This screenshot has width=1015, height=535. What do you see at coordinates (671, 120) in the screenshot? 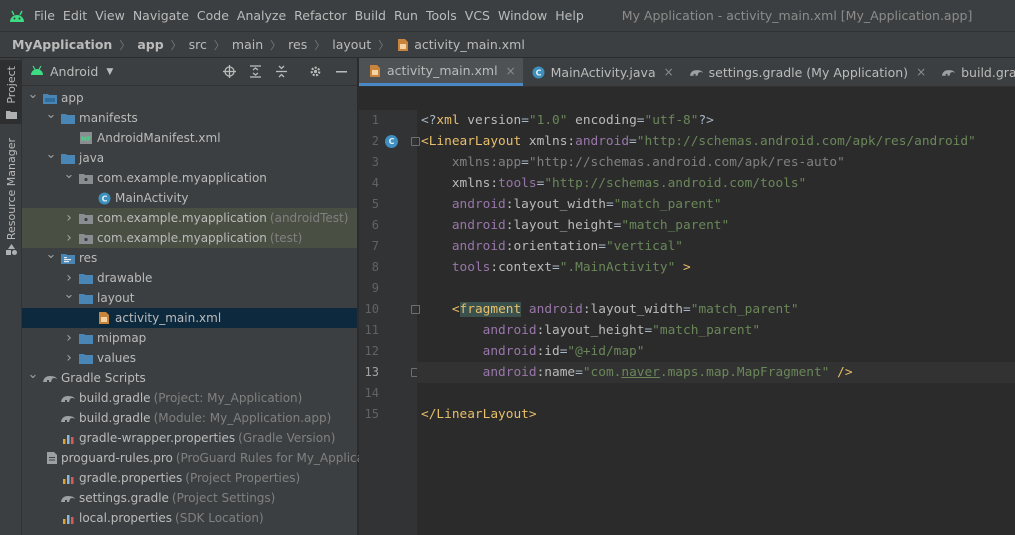
I see `code-token: "utf-8"` at bounding box center [671, 120].